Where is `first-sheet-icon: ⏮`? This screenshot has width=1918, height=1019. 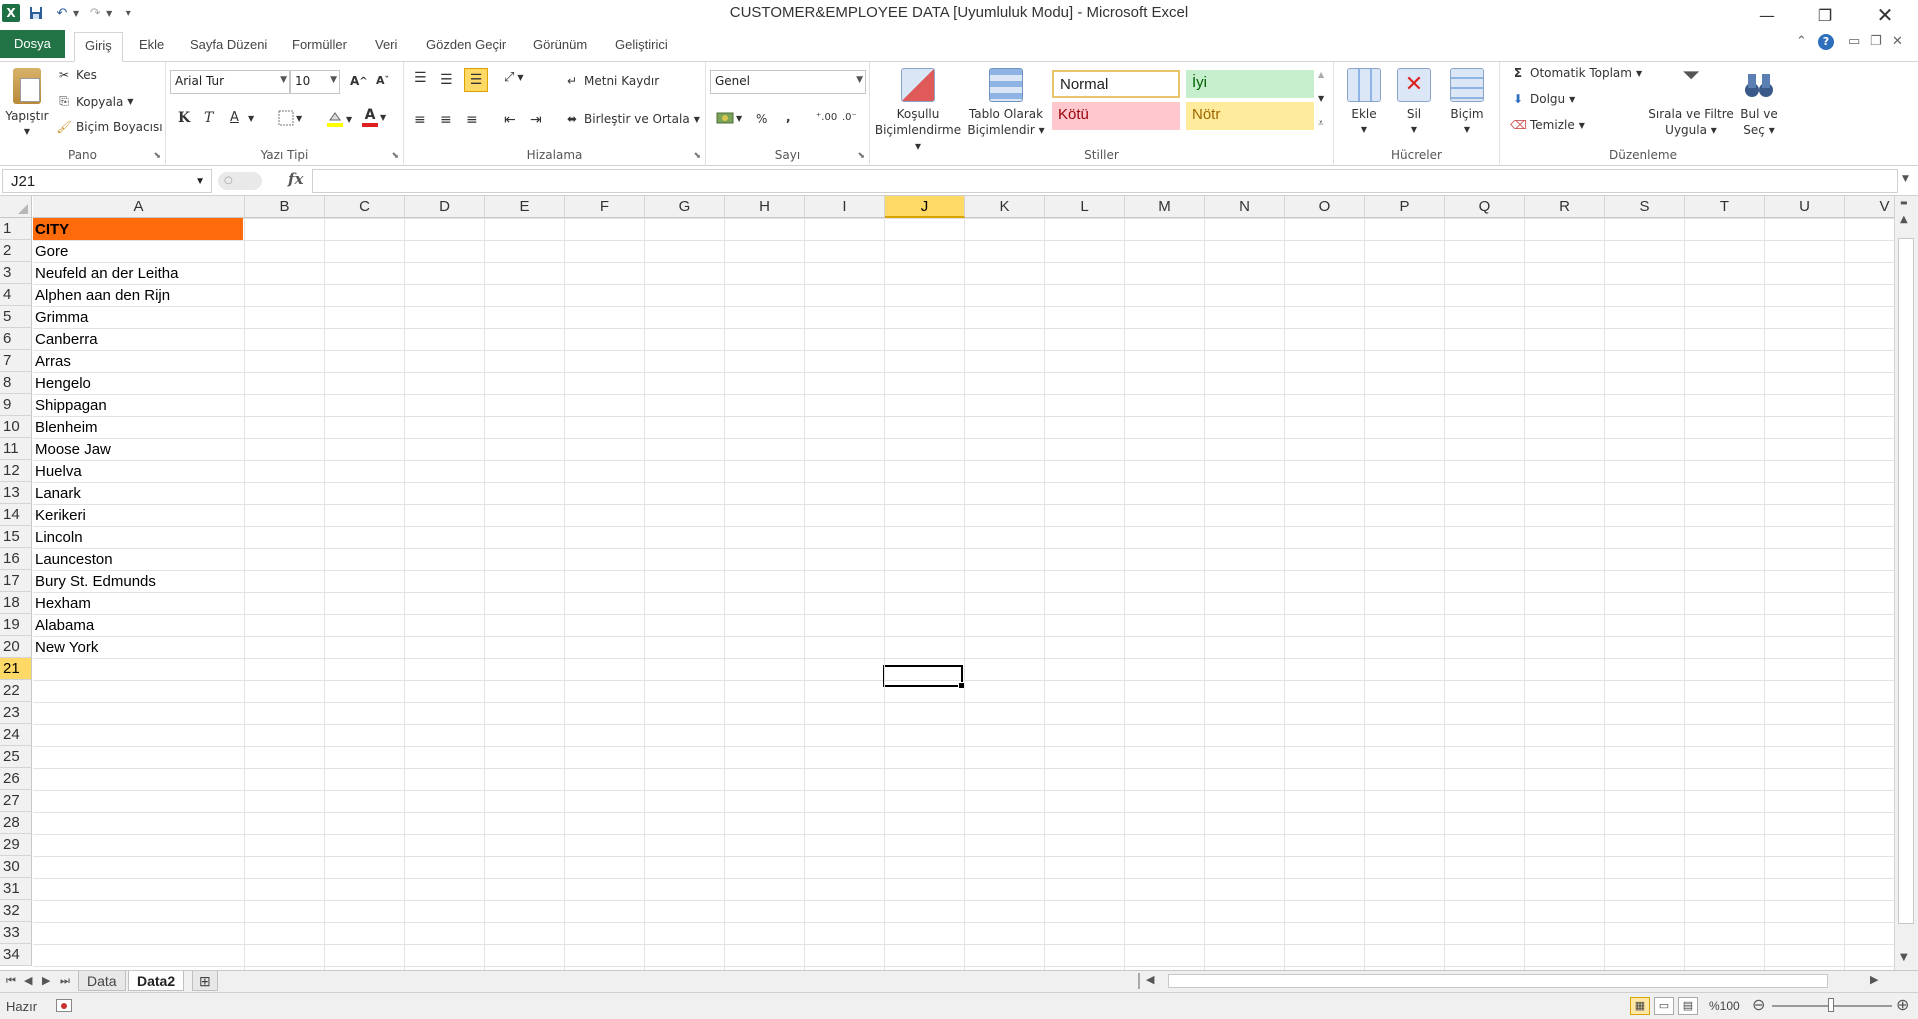
first-sheet-icon: ⏮ is located at coordinates (11, 981).